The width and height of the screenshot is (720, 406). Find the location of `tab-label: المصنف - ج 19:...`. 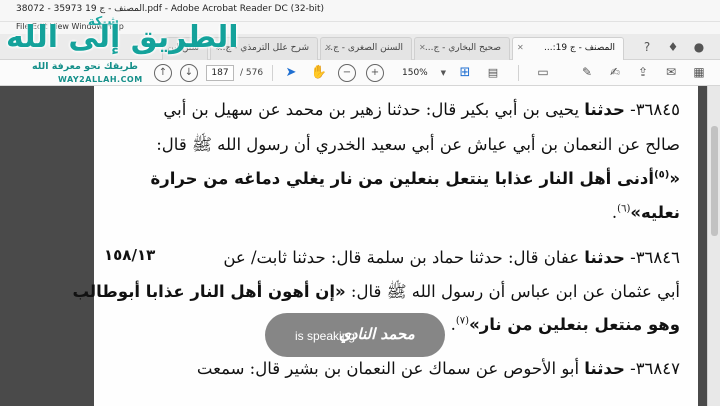

tab-label: المصنف - ج 19:... is located at coordinates (579, 48).